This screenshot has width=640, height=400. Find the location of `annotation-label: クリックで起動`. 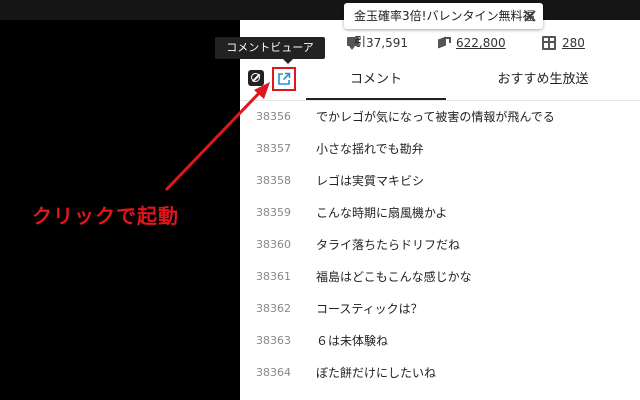

annotation-label: クリックで起動 is located at coordinates (105, 216).